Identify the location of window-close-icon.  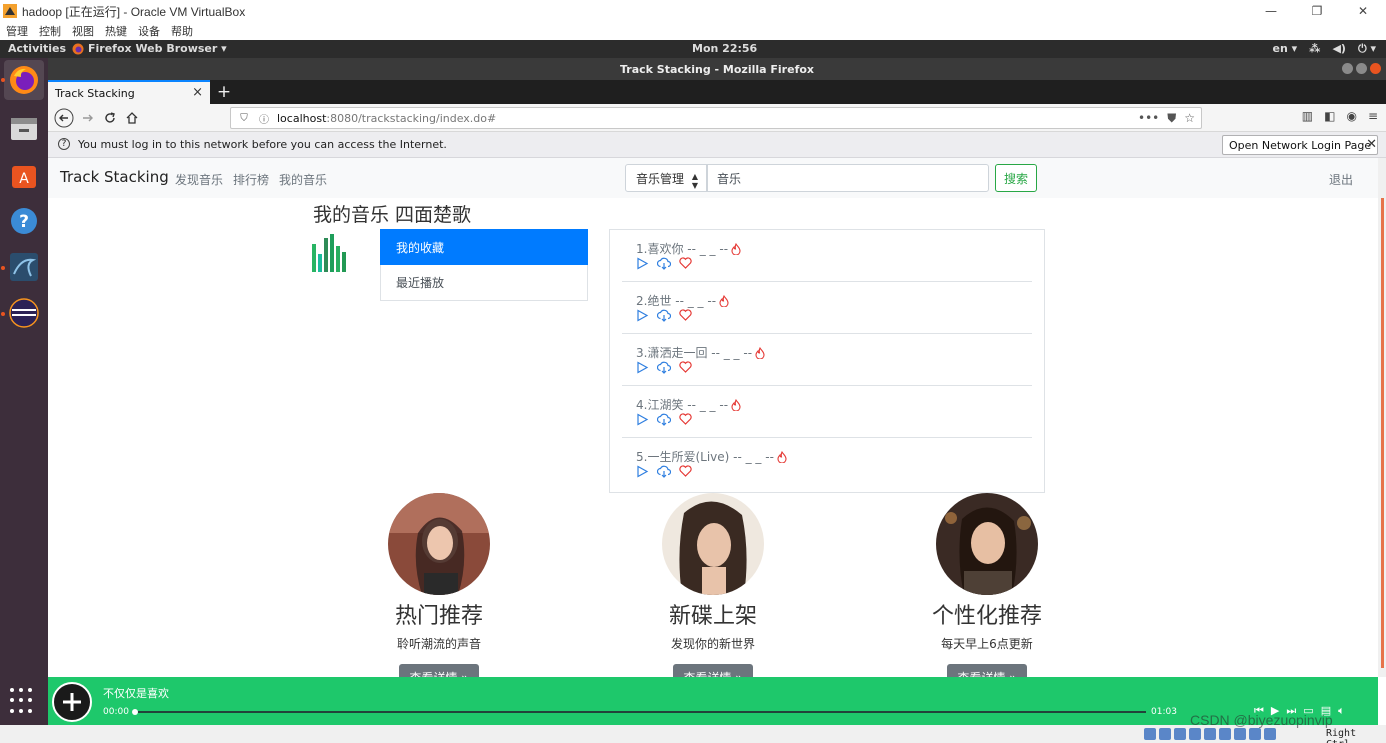
(1375, 68).